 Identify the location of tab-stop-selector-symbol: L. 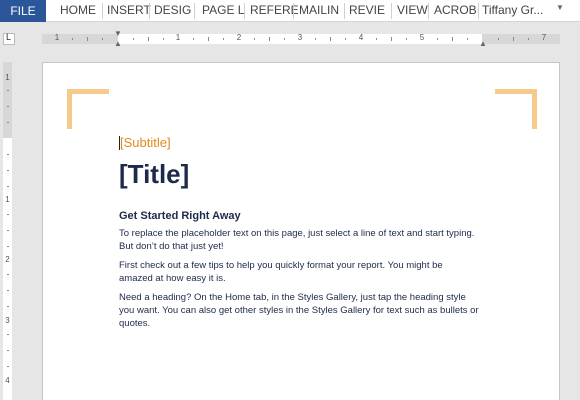
(9, 37).